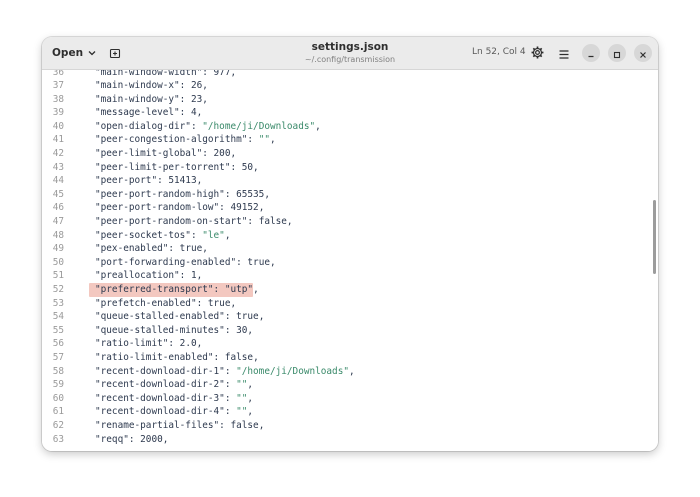  Describe the element at coordinates (149, 126) in the screenshot. I see `json-key: "open-dialog-dir":` at that location.